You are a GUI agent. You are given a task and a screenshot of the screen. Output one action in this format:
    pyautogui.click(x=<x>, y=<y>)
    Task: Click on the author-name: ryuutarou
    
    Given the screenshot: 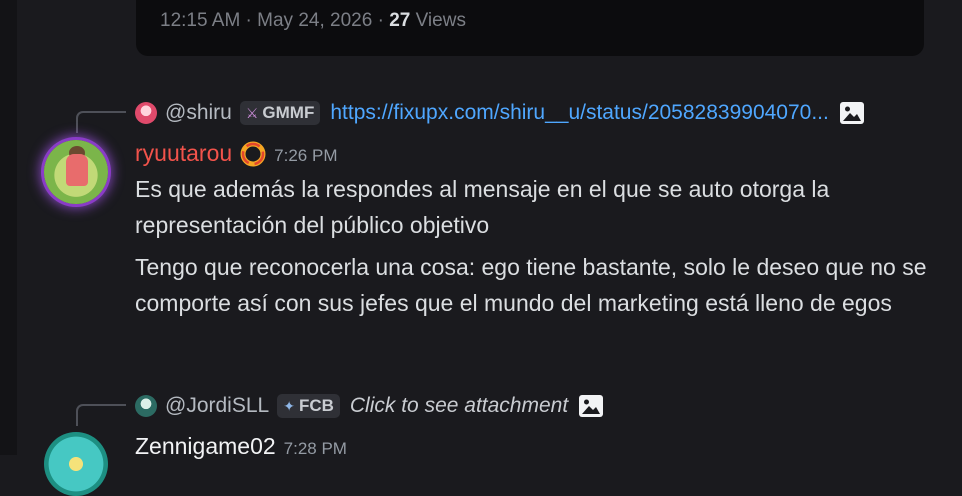 What is the action you would take?
    pyautogui.click(x=183, y=153)
    